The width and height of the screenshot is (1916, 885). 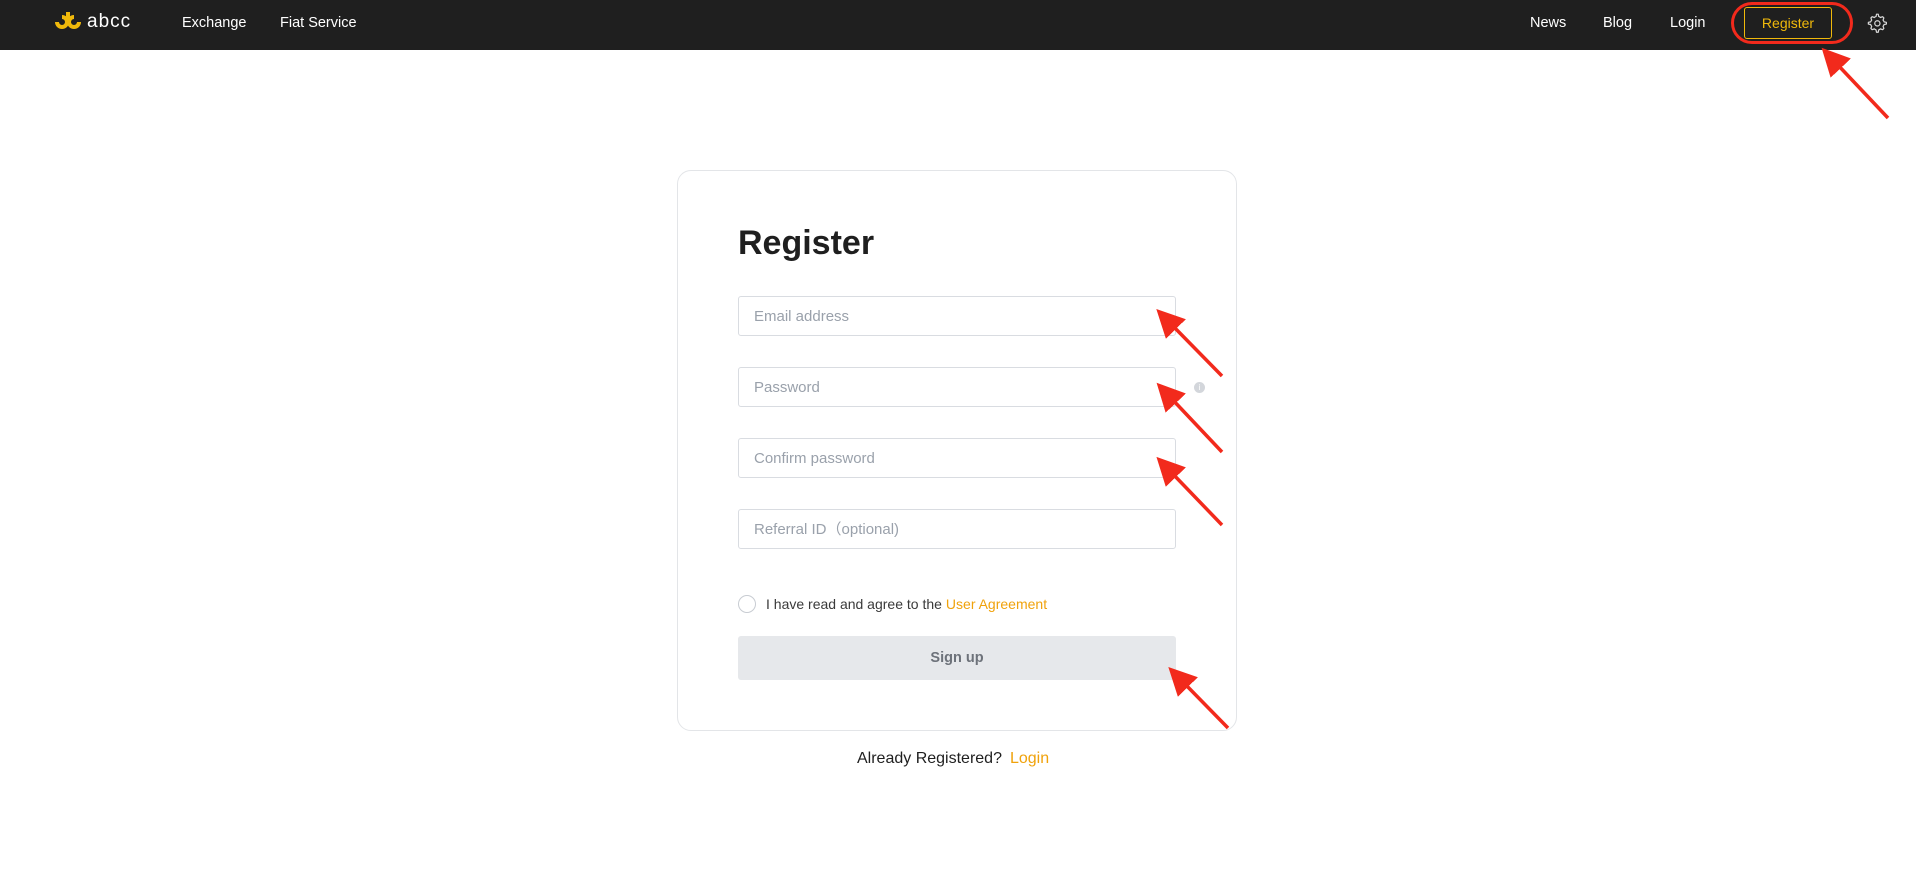 What do you see at coordinates (1548, 23) in the screenshot?
I see `nav-news: News` at bounding box center [1548, 23].